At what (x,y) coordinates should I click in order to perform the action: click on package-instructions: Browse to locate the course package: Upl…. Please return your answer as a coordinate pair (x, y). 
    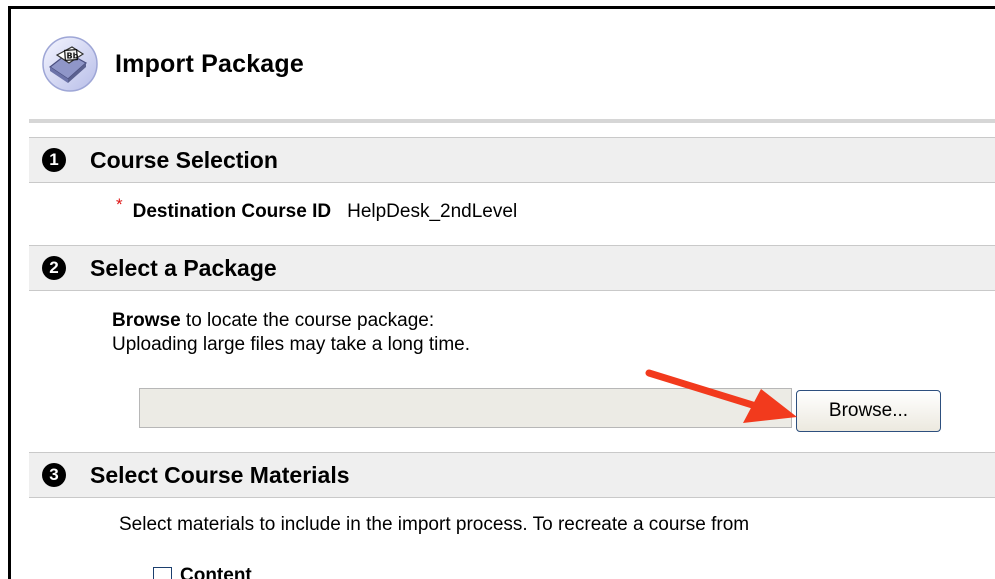
    Looking at the image, I should click on (291, 333).